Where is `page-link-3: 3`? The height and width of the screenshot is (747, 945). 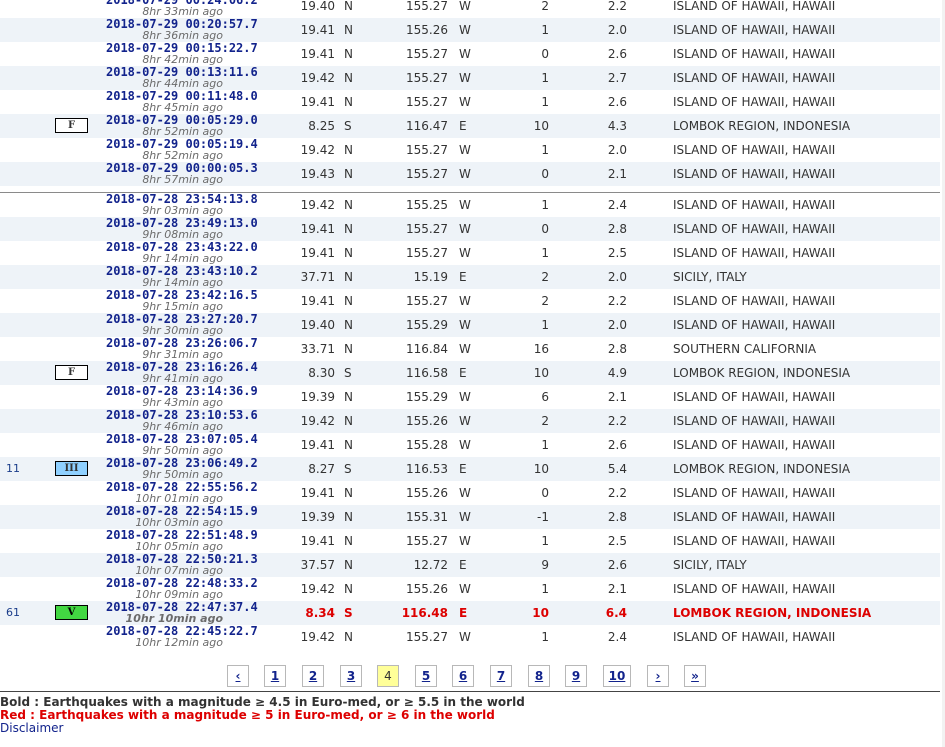
page-link-3: 3 is located at coordinates (351, 676).